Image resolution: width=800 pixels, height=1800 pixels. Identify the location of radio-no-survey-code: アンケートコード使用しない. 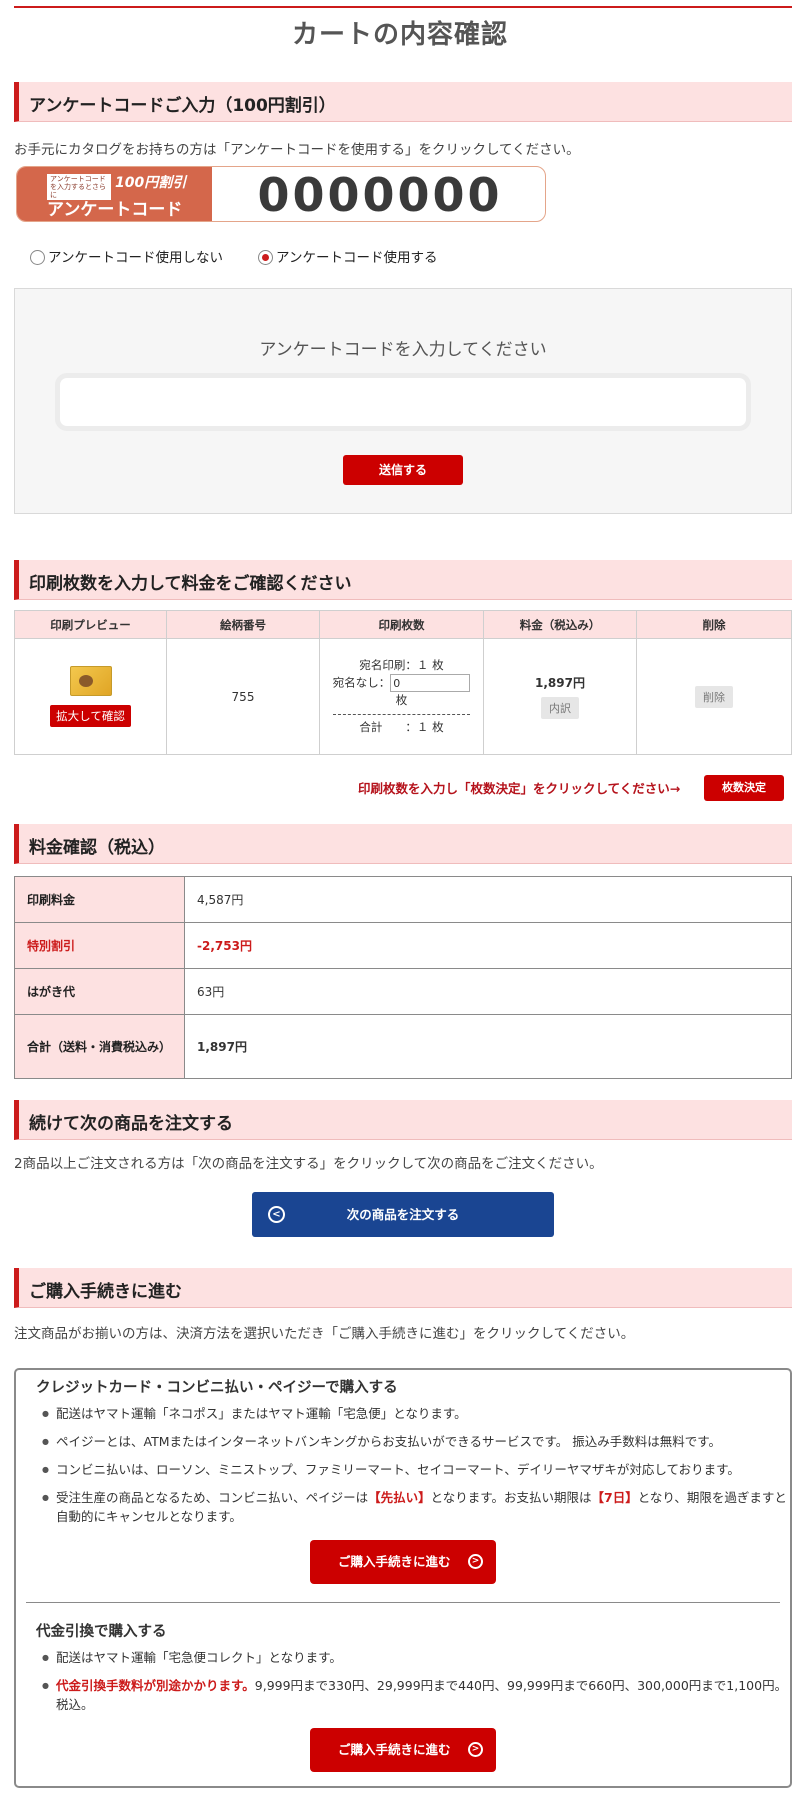
(126, 256).